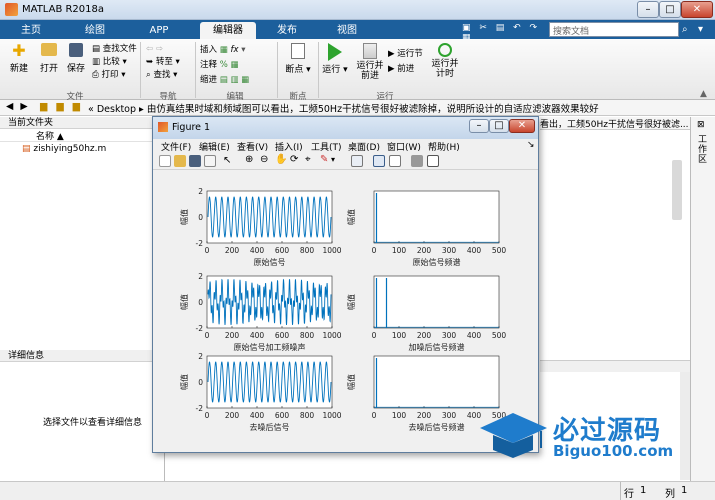  I want to click on file-name: zishiying50hz.m, so click(70, 149).